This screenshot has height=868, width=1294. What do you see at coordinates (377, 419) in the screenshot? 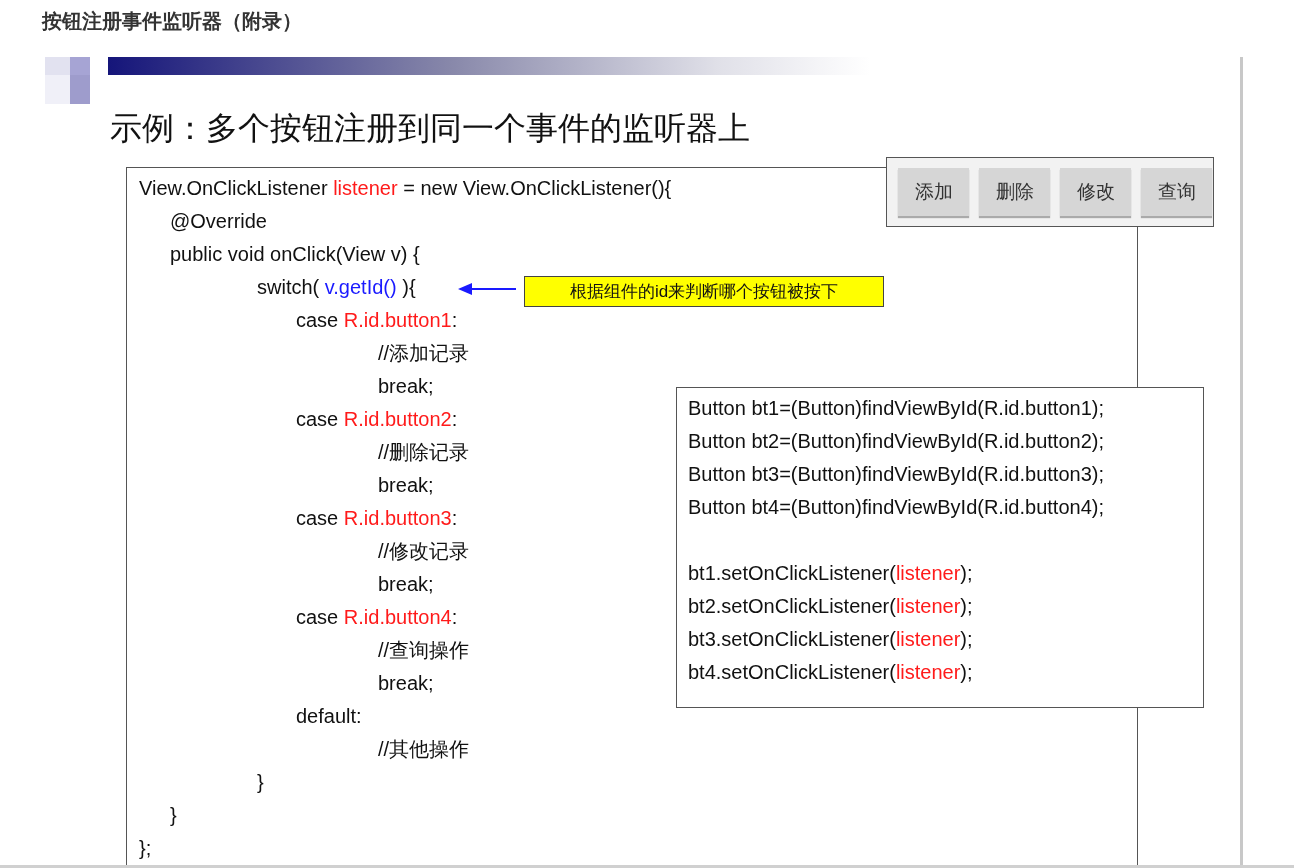
I see `code-line: case R.id.button2:` at bounding box center [377, 419].